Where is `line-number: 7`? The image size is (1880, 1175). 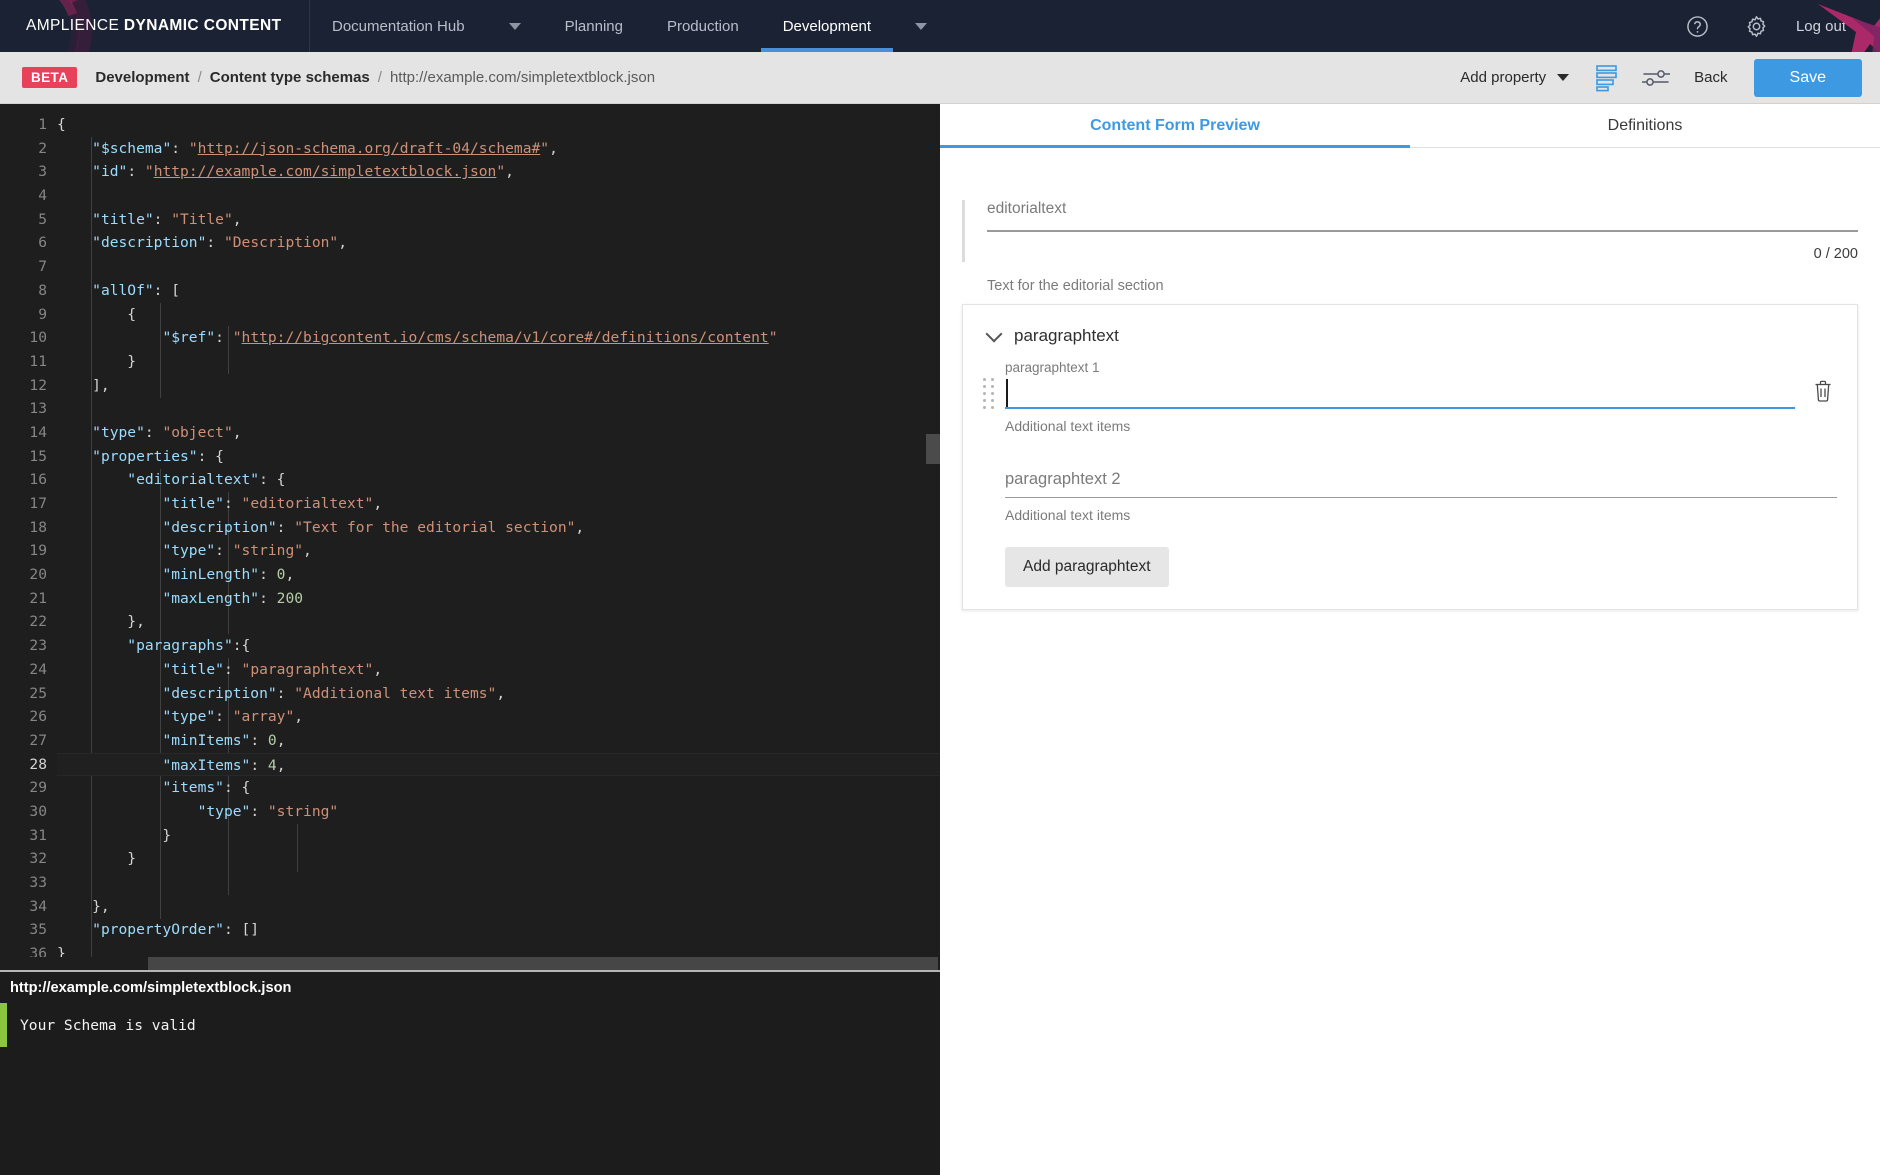
line-number: 7 is located at coordinates (42, 267).